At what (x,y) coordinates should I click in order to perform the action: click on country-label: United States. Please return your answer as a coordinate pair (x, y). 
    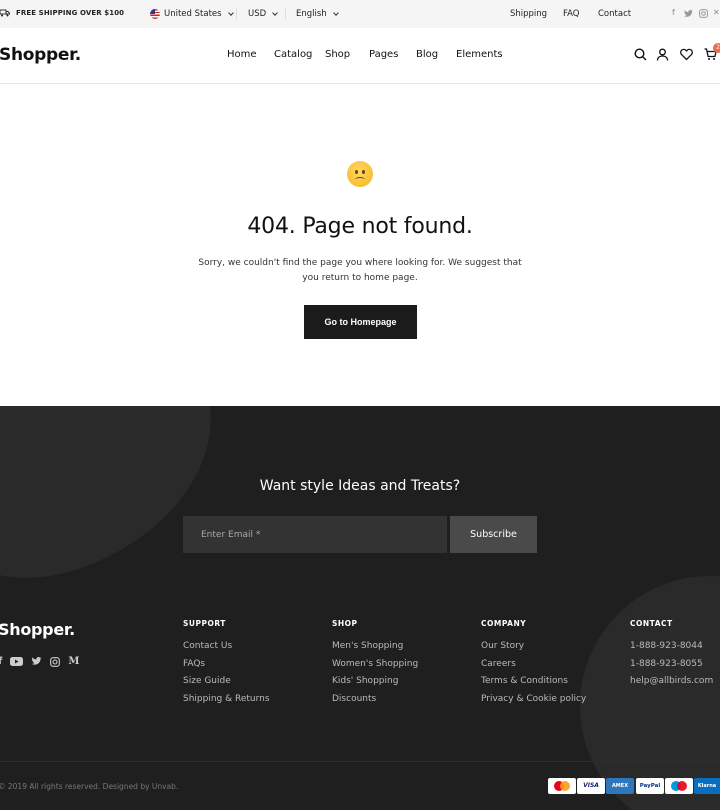
    Looking at the image, I should click on (193, 14).